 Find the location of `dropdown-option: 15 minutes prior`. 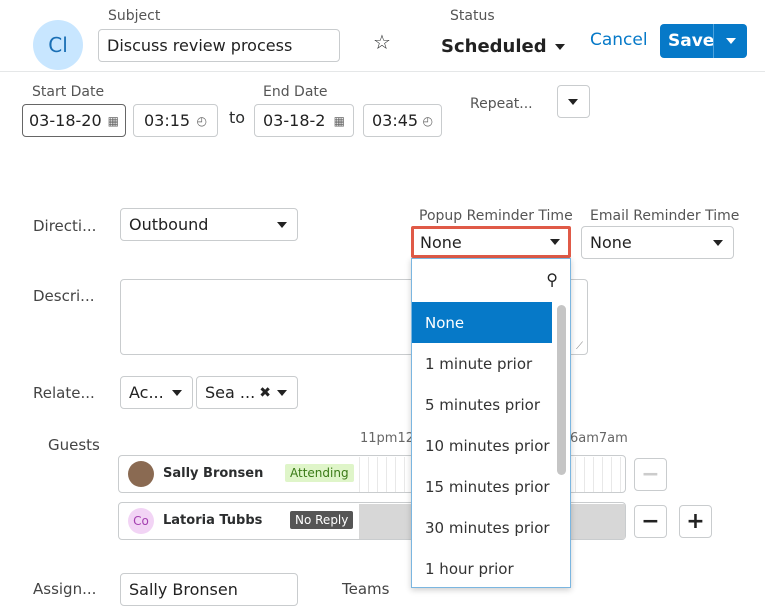

dropdown-option: 15 minutes prior is located at coordinates (482, 486).